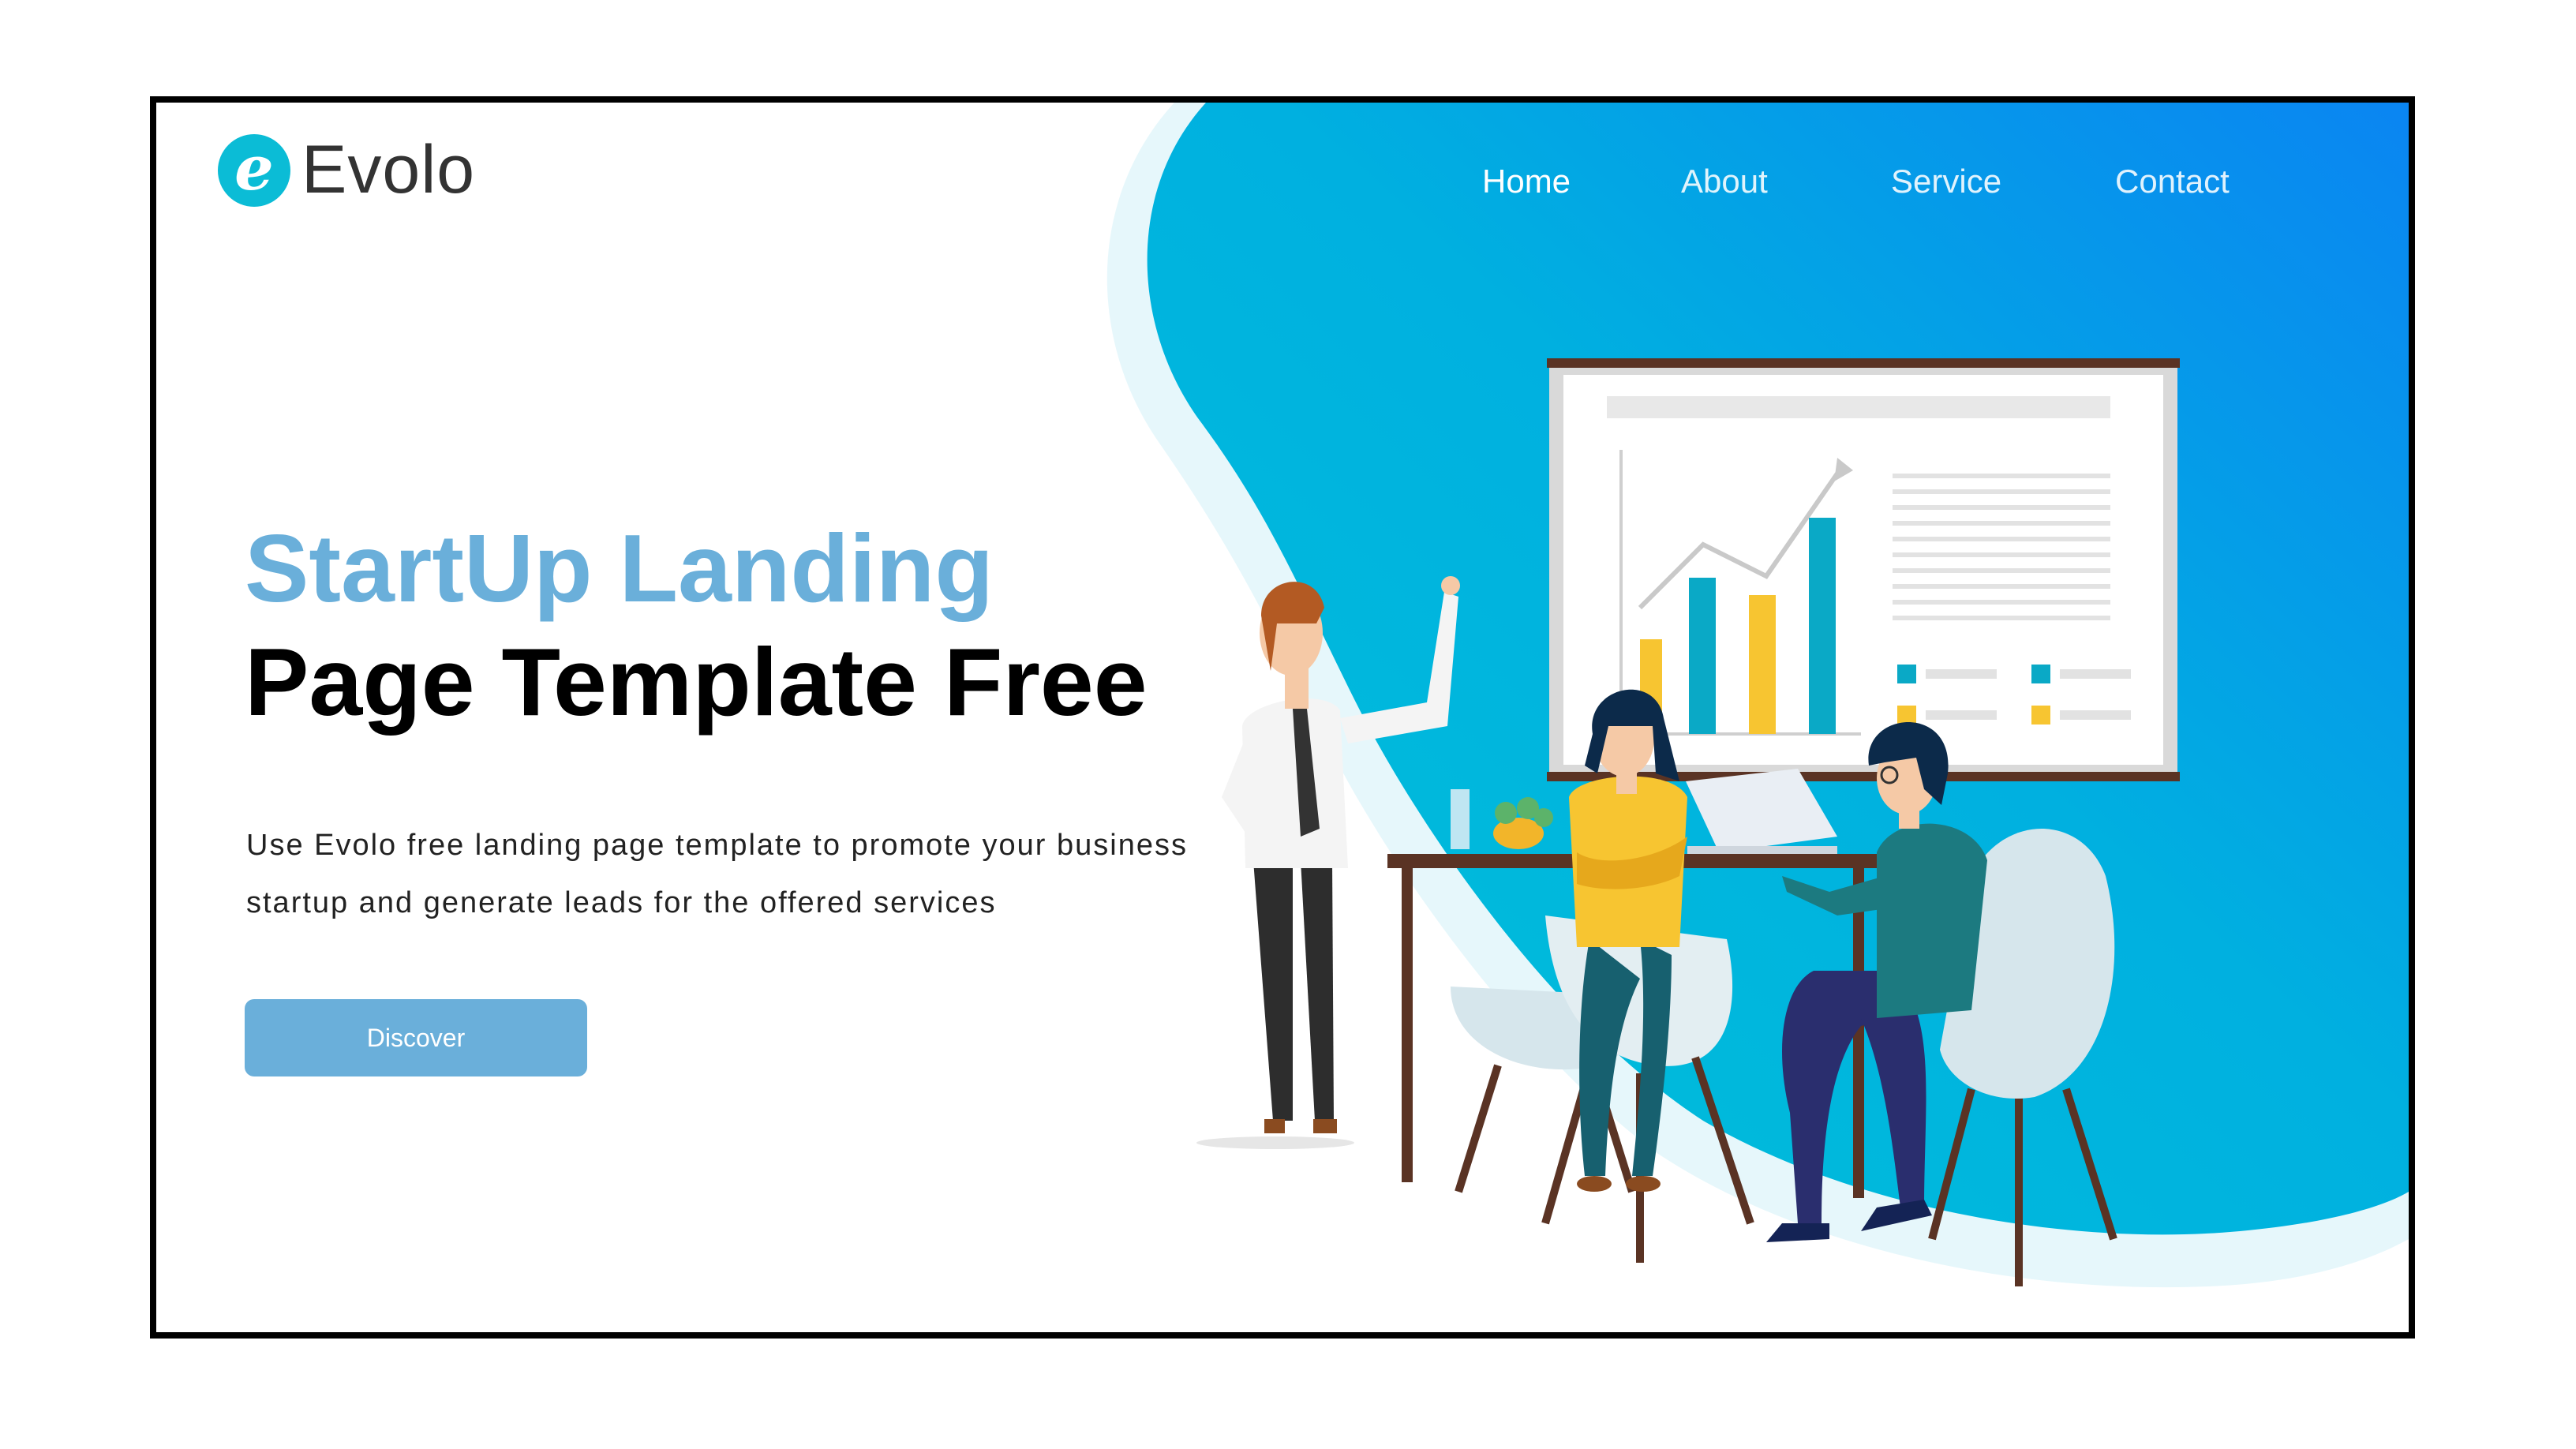  What do you see at coordinates (1628, 940) in the screenshot?
I see `seated-woman` at bounding box center [1628, 940].